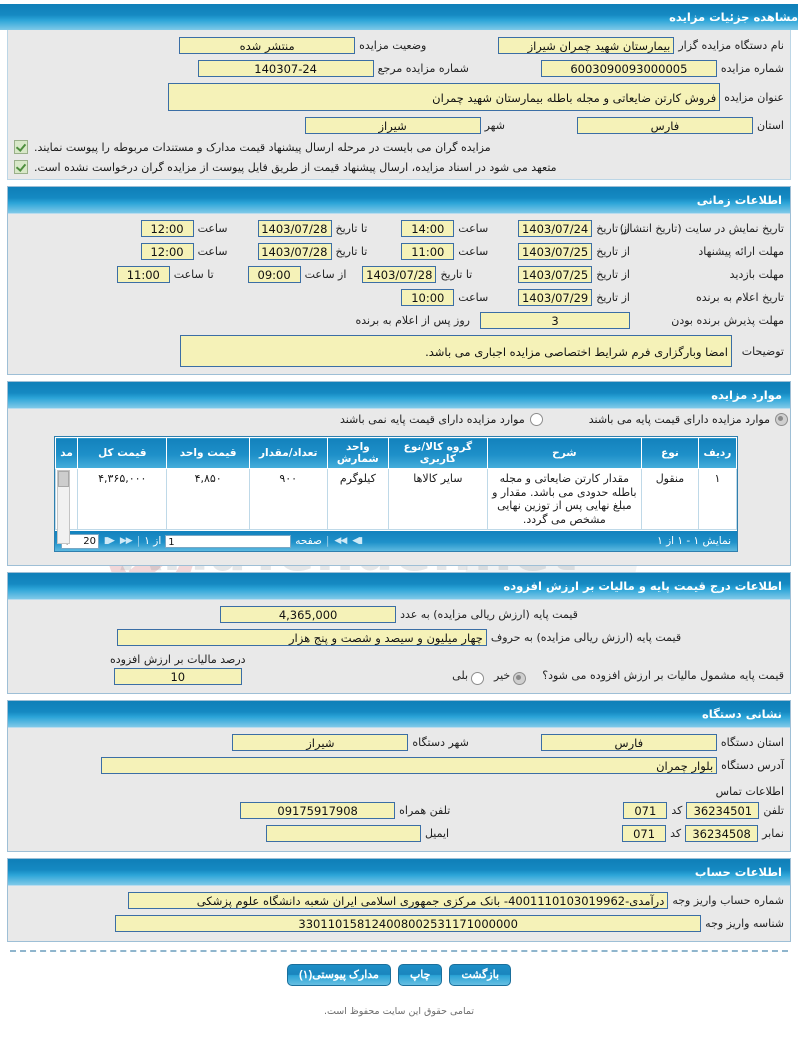 The width and height of the screenshot is (798, 1063). I want to click on visit-to-date: 1403/07/28, so click(399, 274).